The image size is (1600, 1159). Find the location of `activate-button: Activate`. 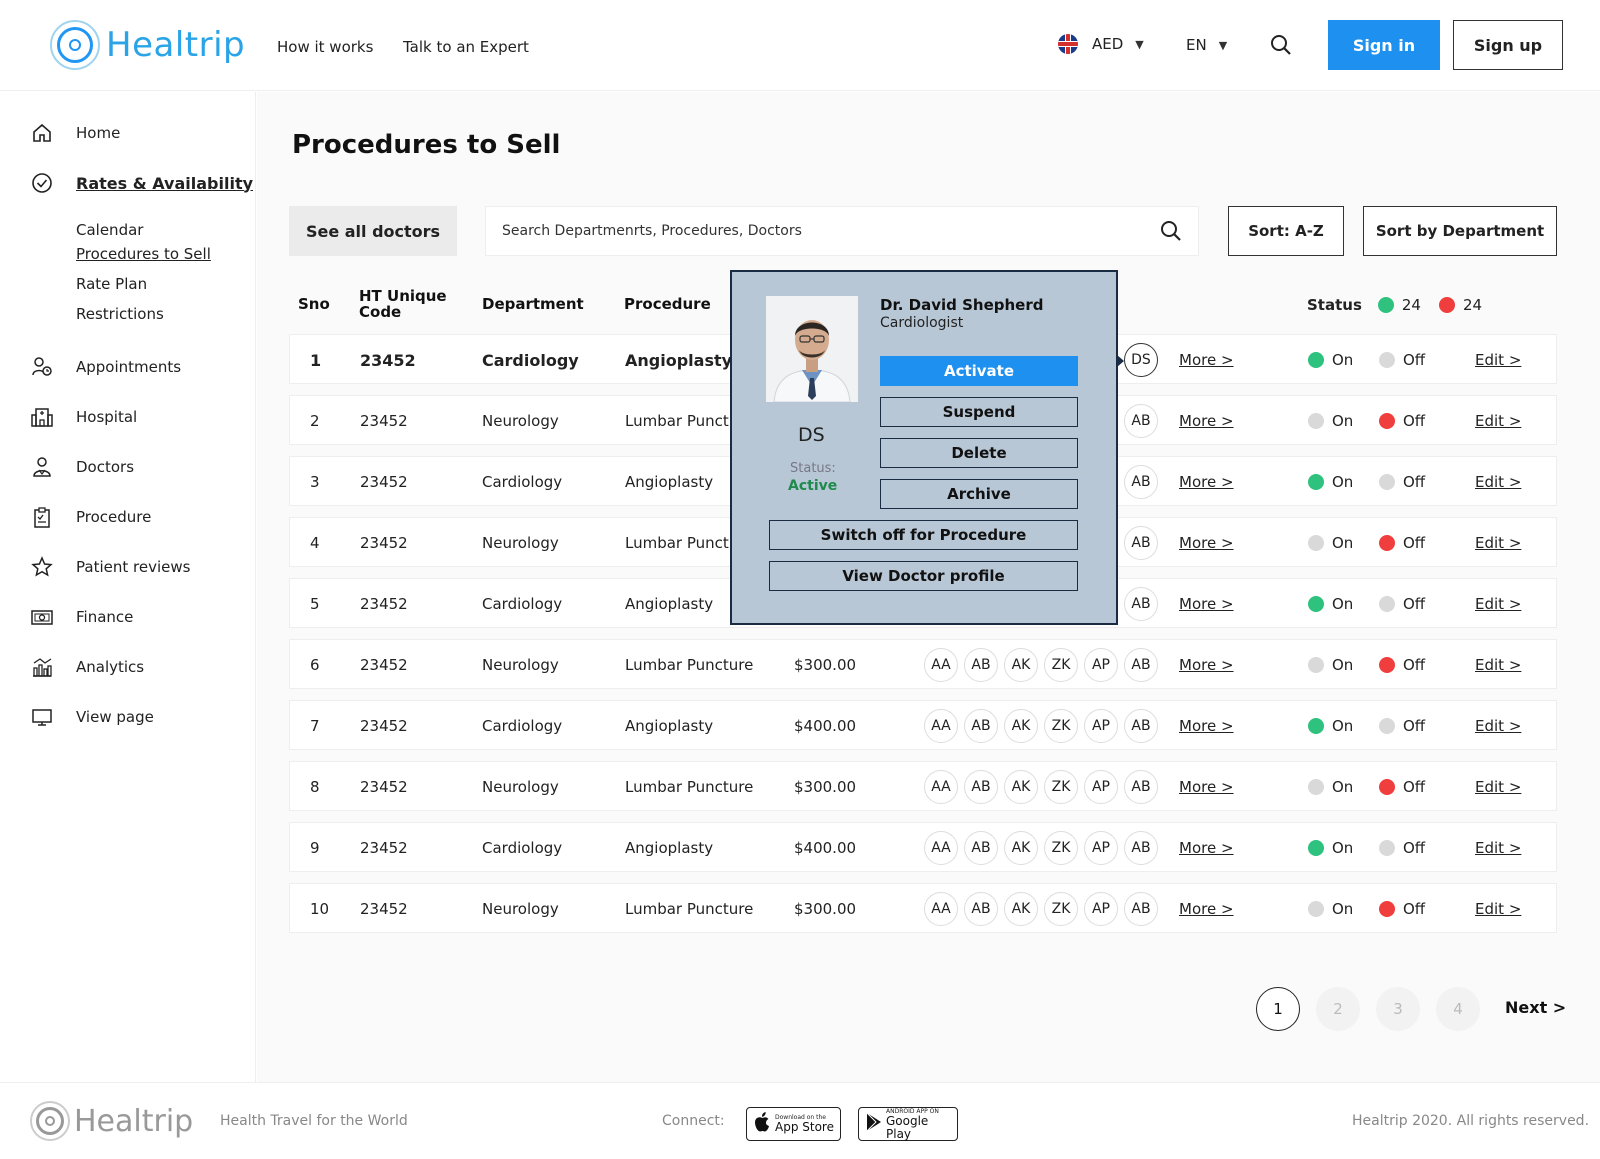

activate-button: Activate is located at coordinates (979, 371).